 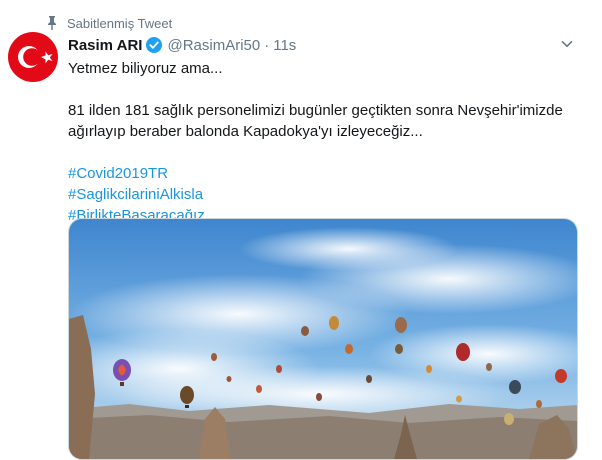 What do you see at coordinates (213, 45) in the screenshot?
I see `author-handle: @RasimAri50` at bounding box center [213, 45].